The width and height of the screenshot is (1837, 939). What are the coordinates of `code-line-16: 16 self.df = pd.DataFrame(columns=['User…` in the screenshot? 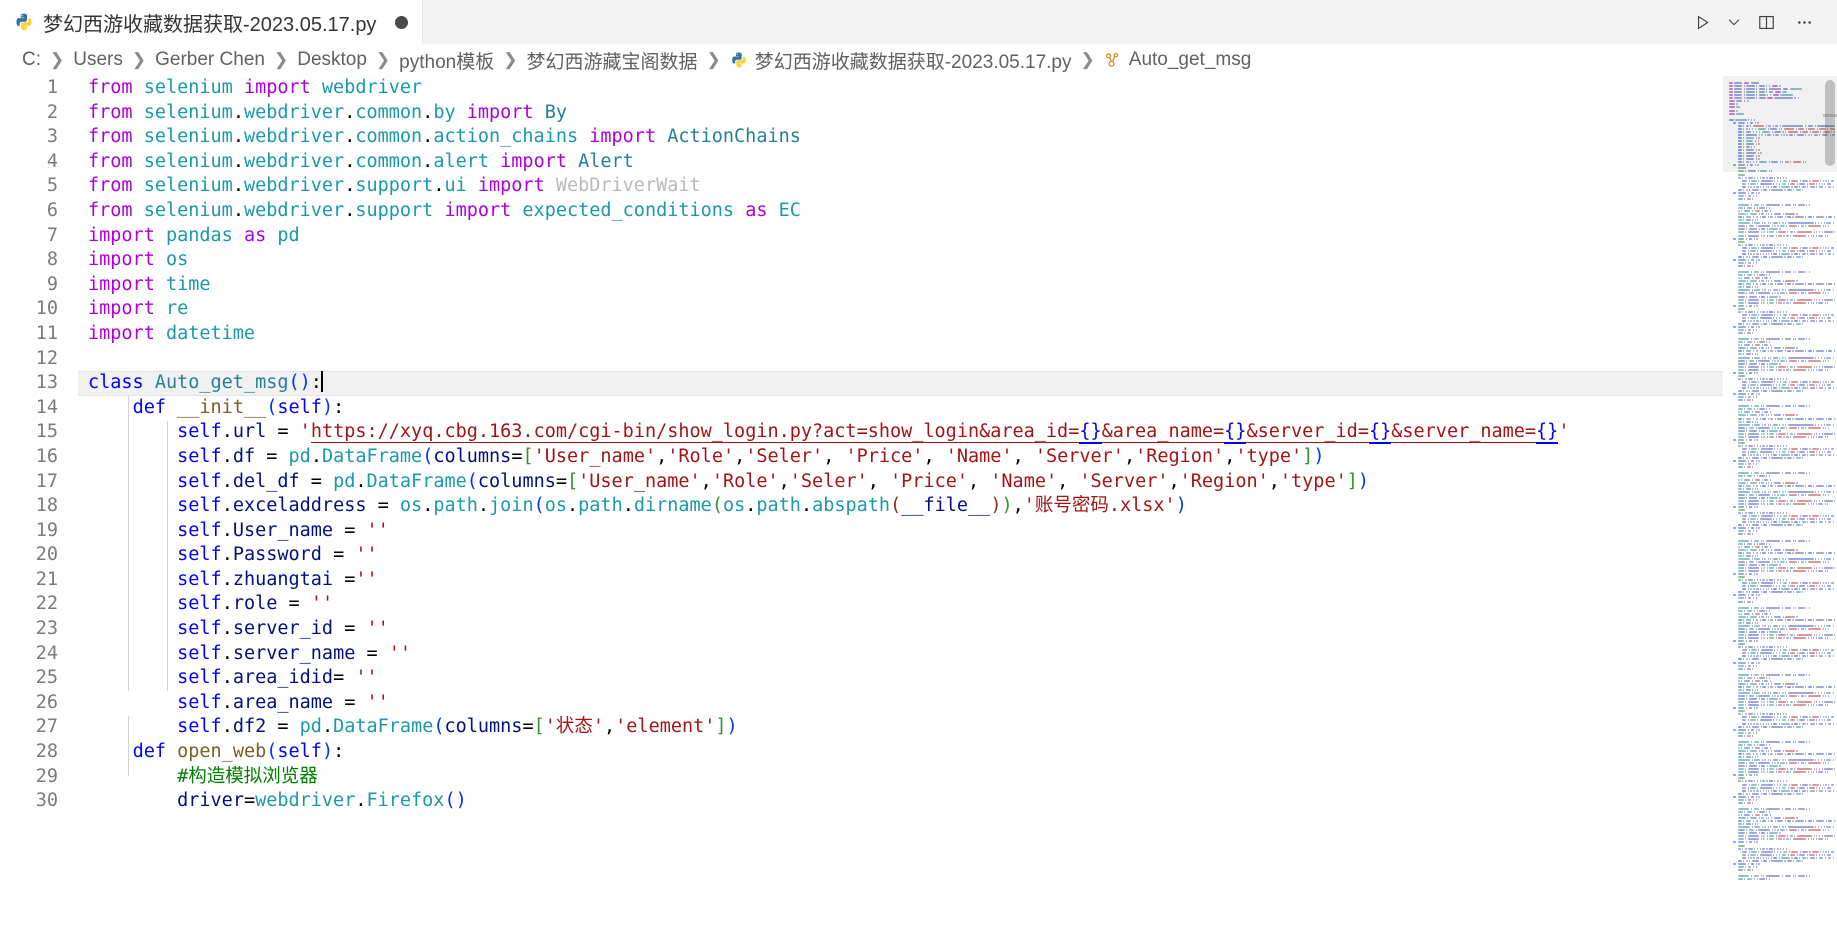 It's located at (861, 457).